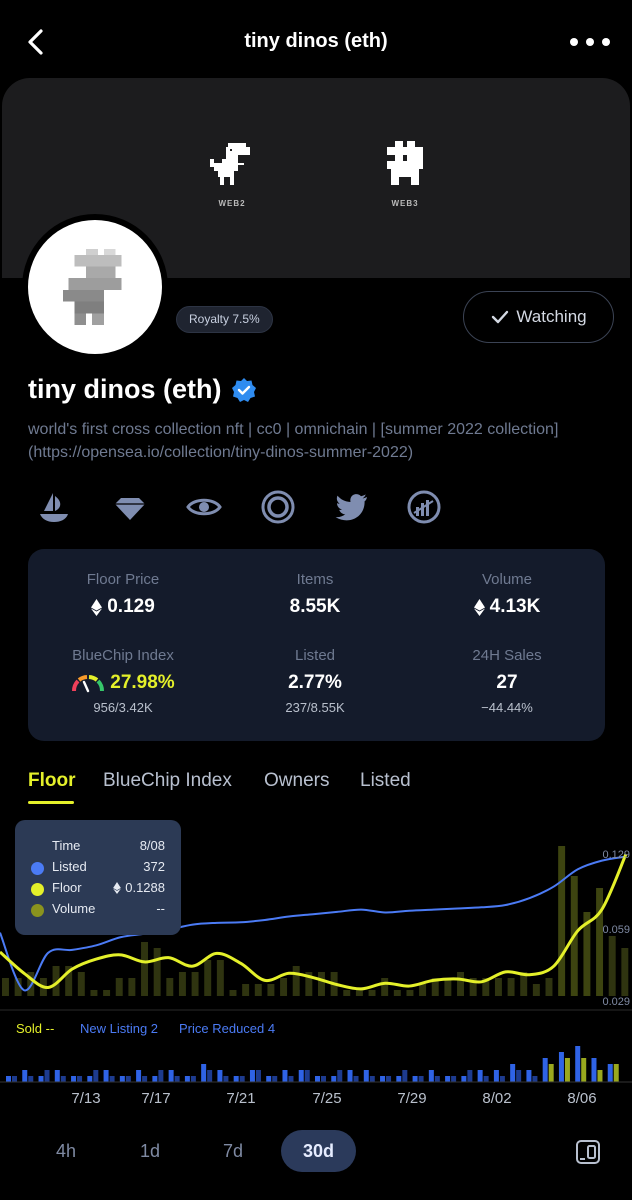  What do you see at coordinates (412, 1098) in the screenshot?
I see `x-tick-label: 7/29` at bounding box center [412, 1098].